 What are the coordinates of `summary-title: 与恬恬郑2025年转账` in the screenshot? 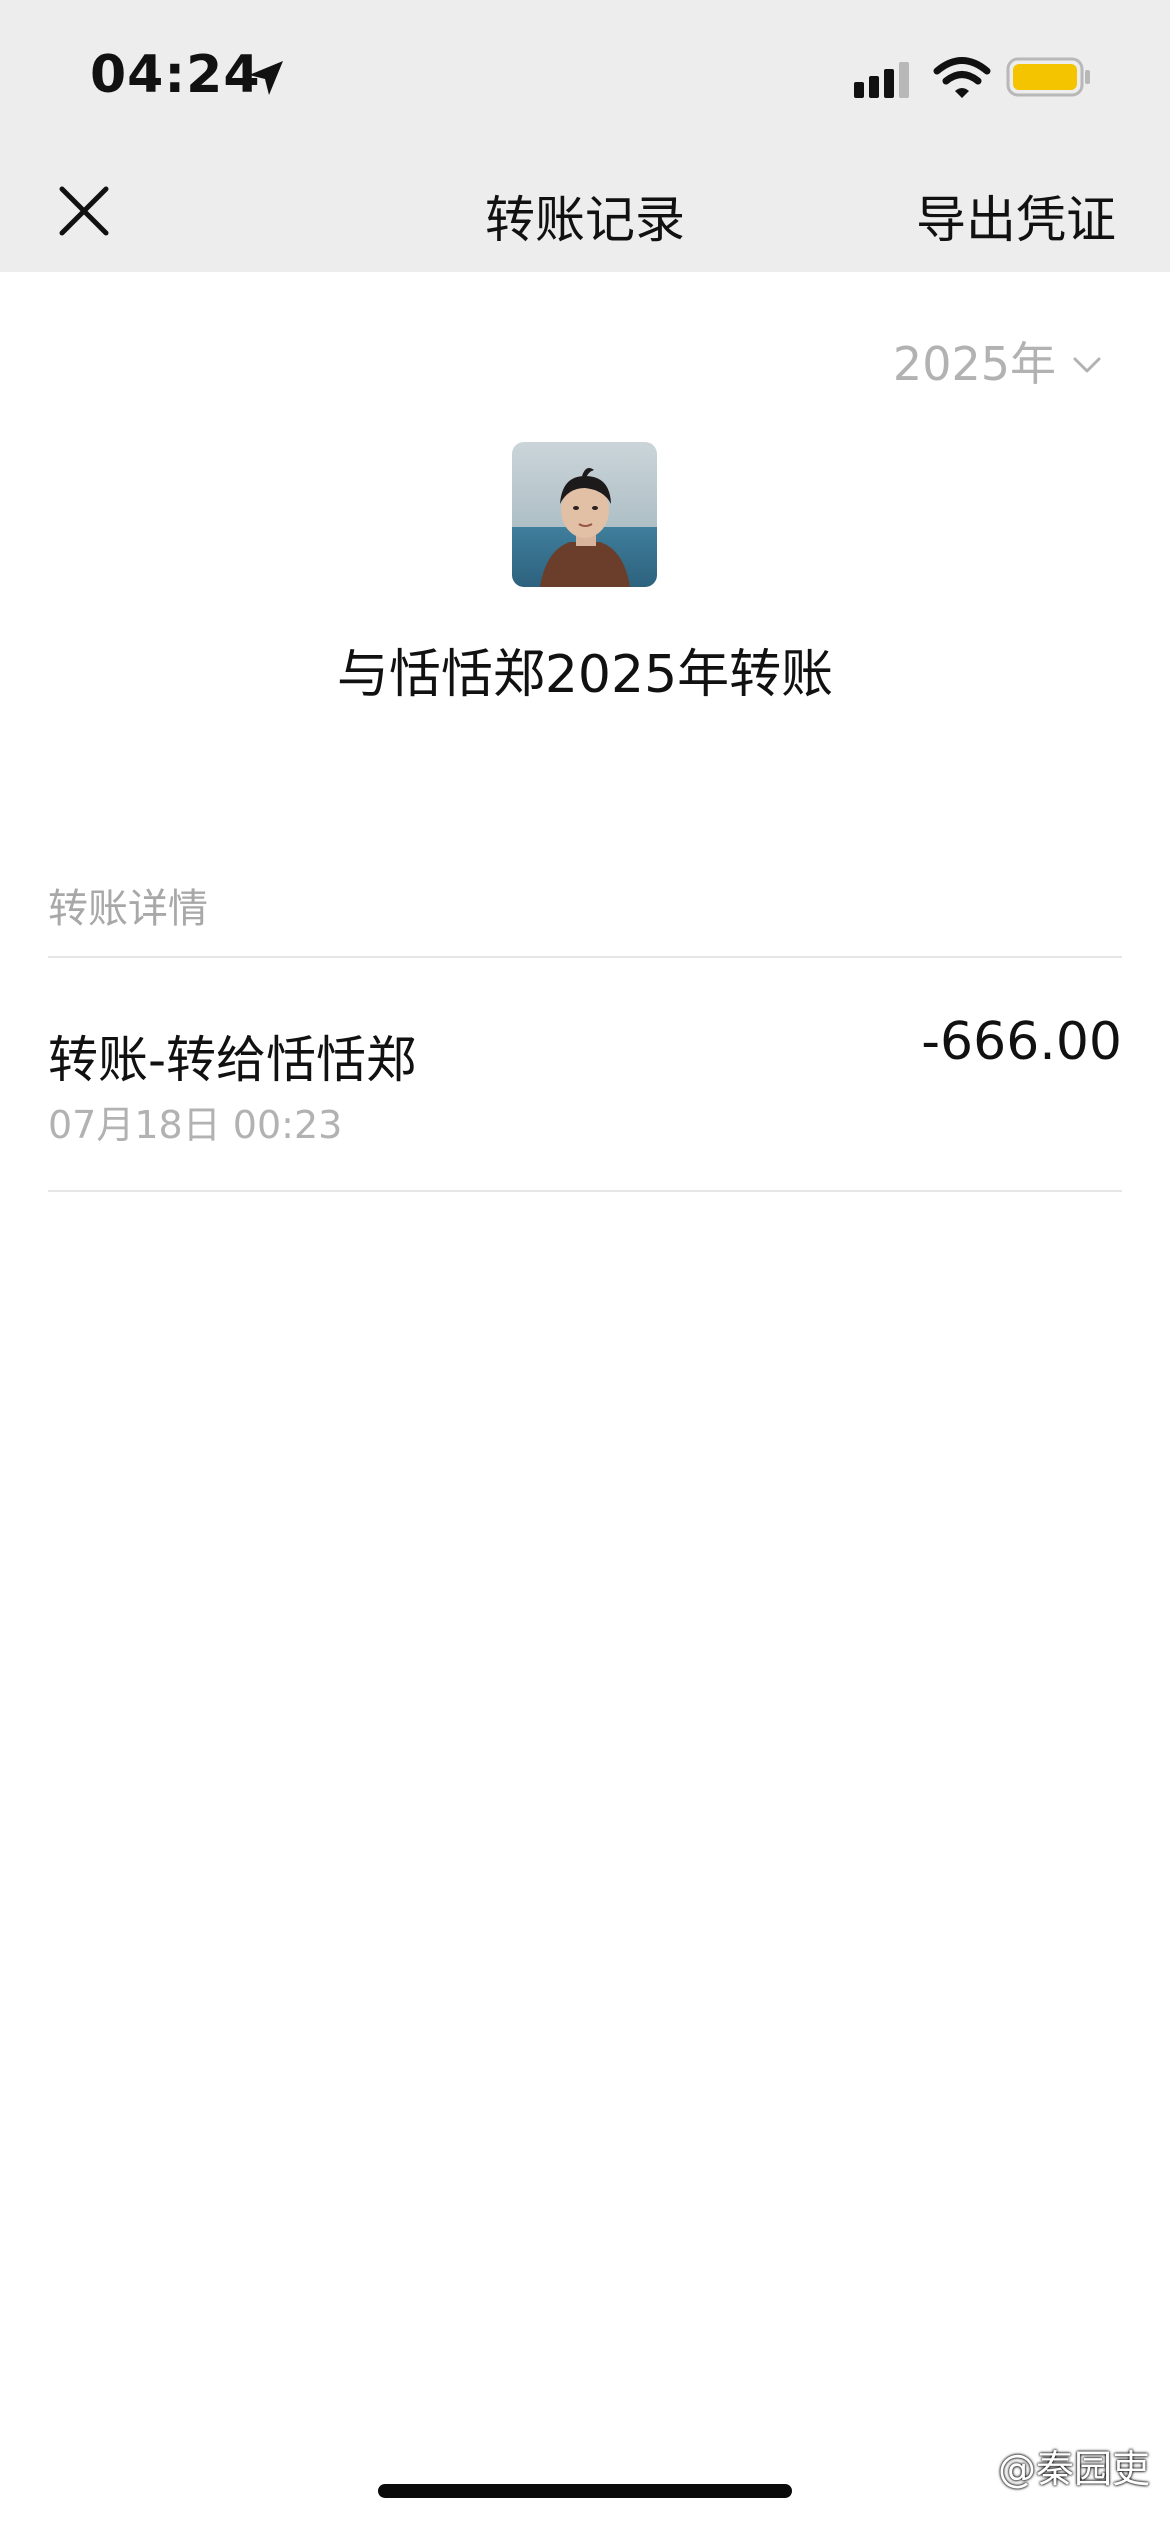 It's located at (585, 675).